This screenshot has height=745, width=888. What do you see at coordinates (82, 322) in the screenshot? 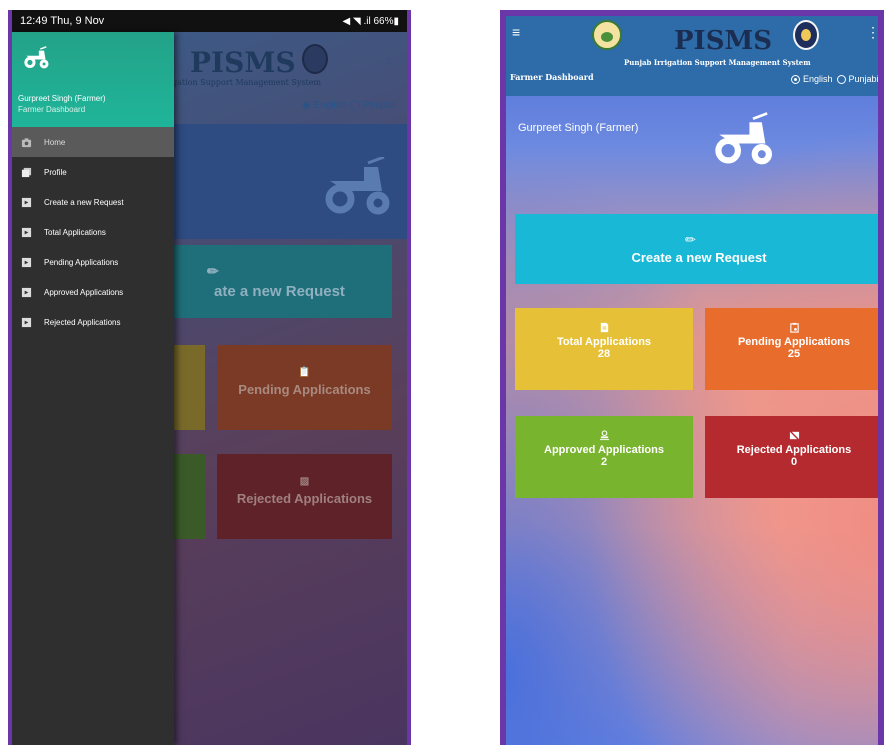
I see `drawer-item-label: Rejected Applications` at bounding box center [82, 322].